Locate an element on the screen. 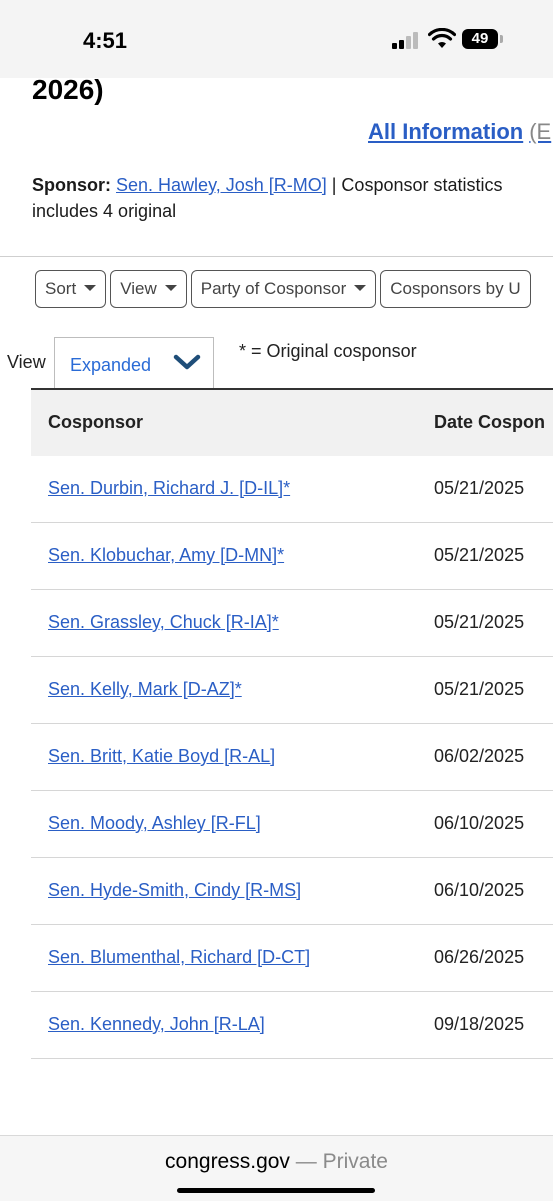  view-select: Expanded is located at coordinates (134, 363).